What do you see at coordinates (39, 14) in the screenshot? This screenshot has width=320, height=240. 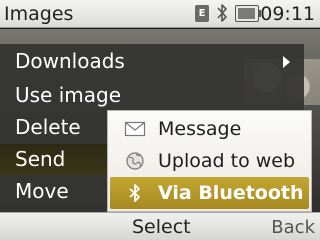 I see `app-title: Images` at bounding box center [39, 14].